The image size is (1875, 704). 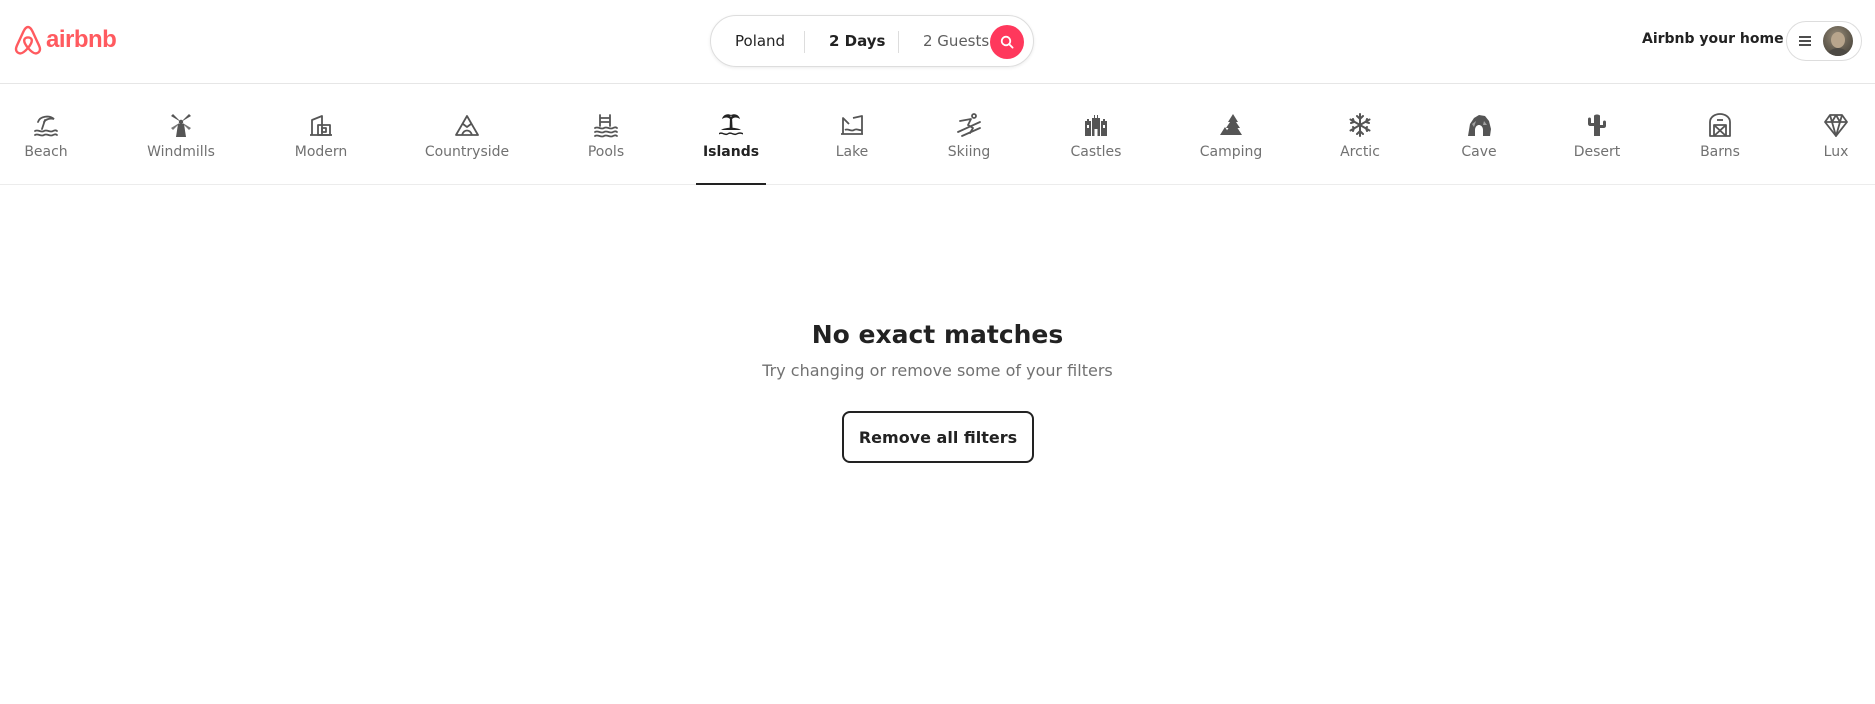 I want to click on search-dates: 2 Days, so click(x=857, y=41).